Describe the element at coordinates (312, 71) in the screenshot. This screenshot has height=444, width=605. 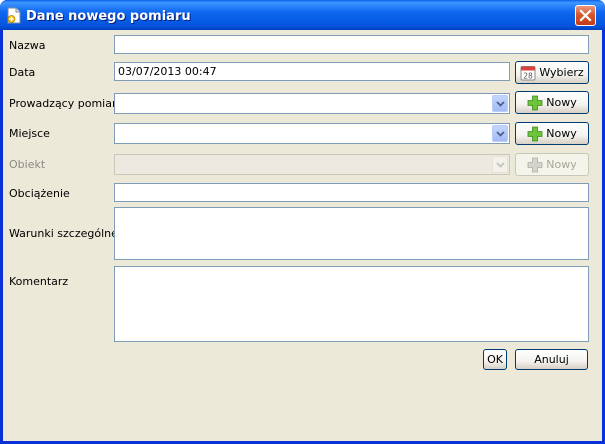
I see `data-input: 03/07/2013 00:47` at that location.